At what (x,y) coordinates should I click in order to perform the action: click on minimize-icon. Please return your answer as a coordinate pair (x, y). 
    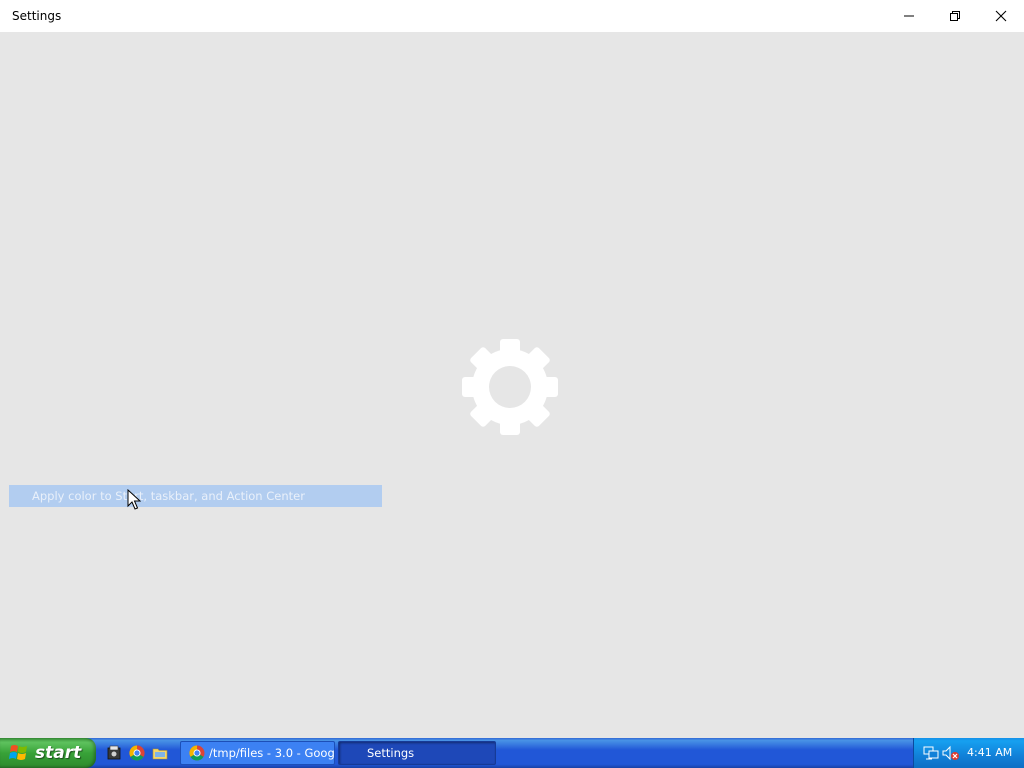
    Looking at the image, I should click on (909, 16).